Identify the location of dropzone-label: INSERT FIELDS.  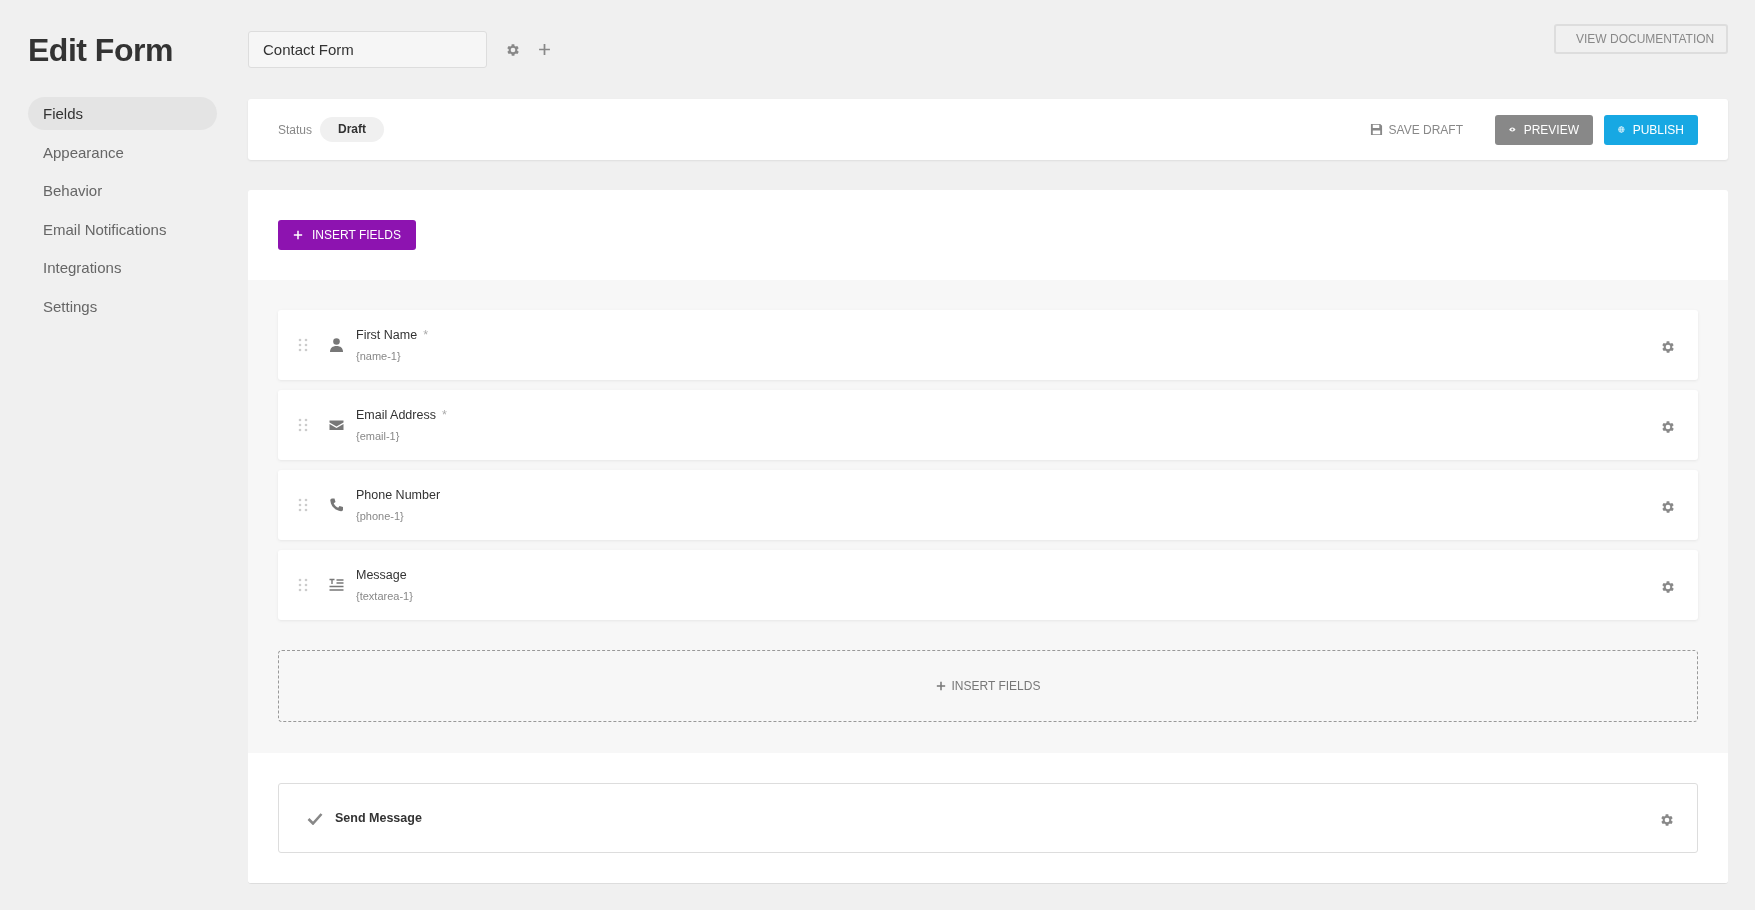
(996, 686).